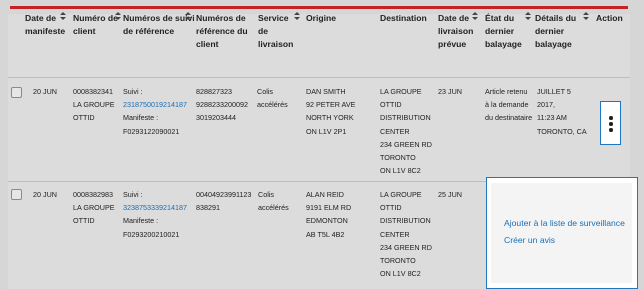  I want to click on header-client-references: Numéros de référence du client, so click(222, 31).